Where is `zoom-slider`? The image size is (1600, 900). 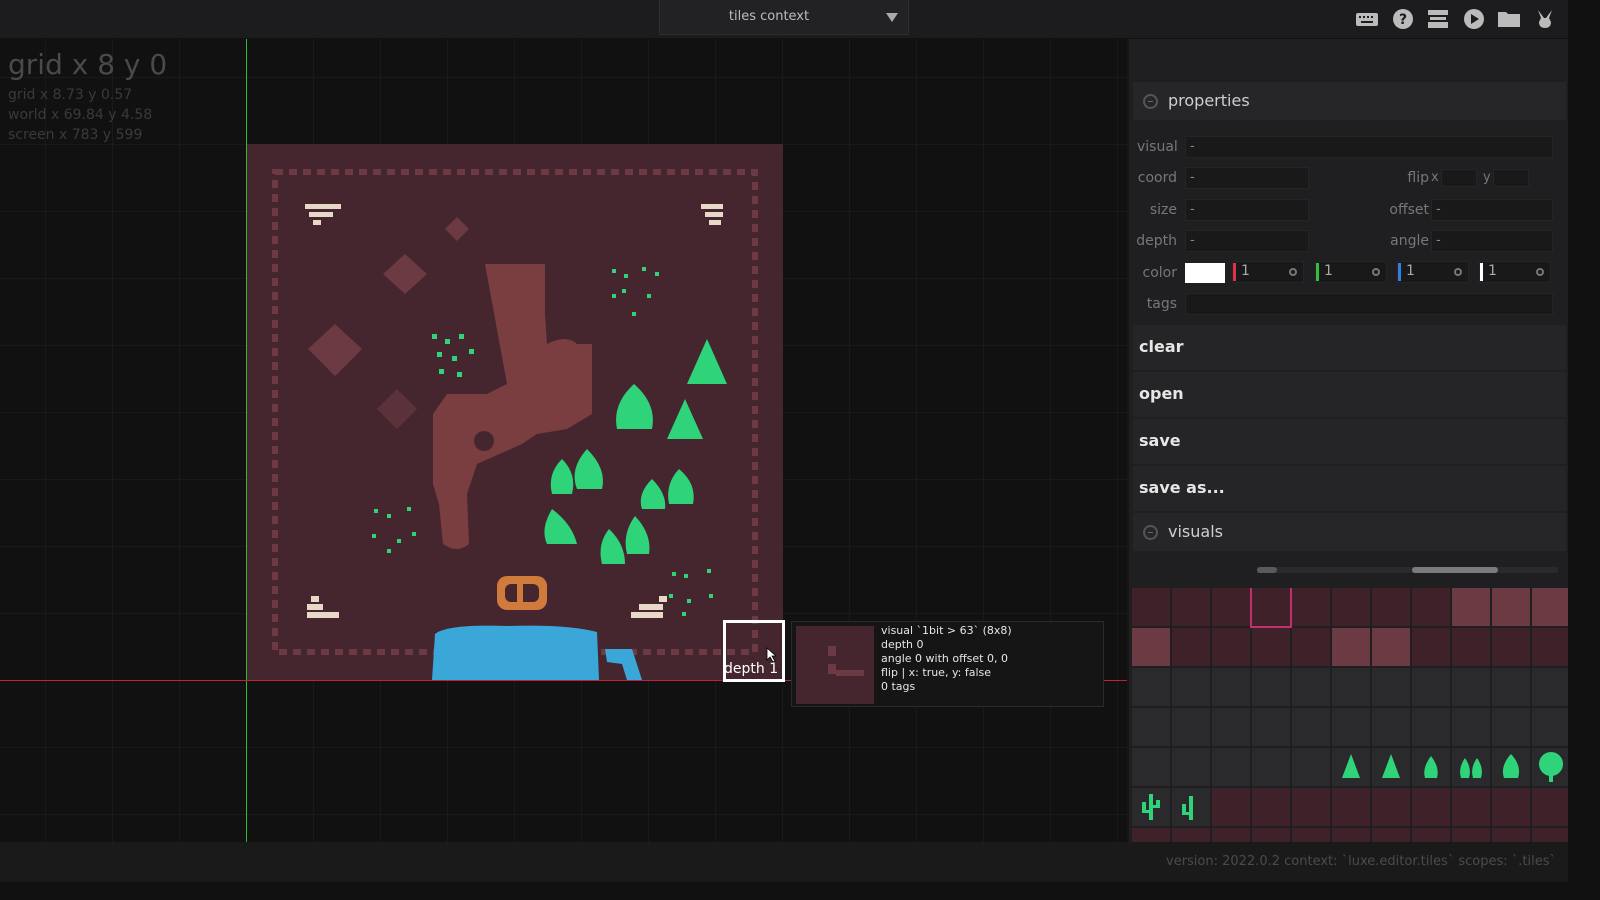 zoom-slider is located at coordinates (1485, 570).